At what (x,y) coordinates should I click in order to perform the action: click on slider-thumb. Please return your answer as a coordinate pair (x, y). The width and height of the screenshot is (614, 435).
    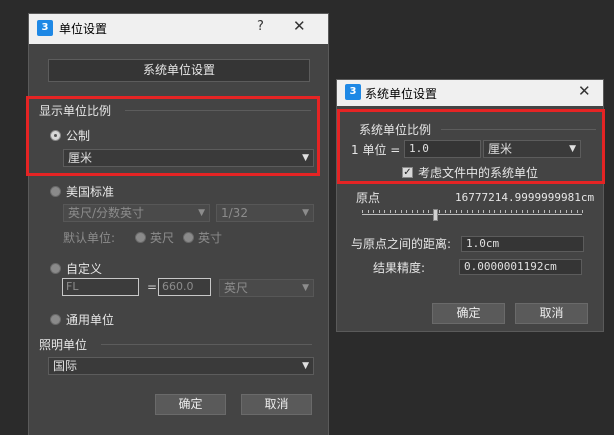
    Looking at the image, I should click on (435, 215).